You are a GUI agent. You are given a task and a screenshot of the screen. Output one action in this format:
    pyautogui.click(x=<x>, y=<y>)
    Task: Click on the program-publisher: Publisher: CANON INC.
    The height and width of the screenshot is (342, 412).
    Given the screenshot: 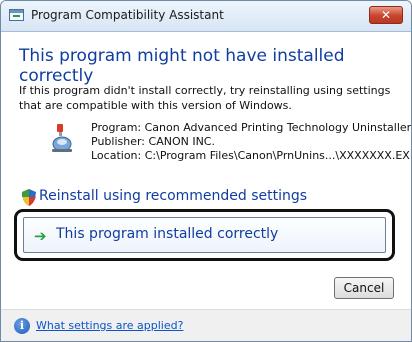 What is the action you would take?
    pyautogui.click(x=153, y=141)
    